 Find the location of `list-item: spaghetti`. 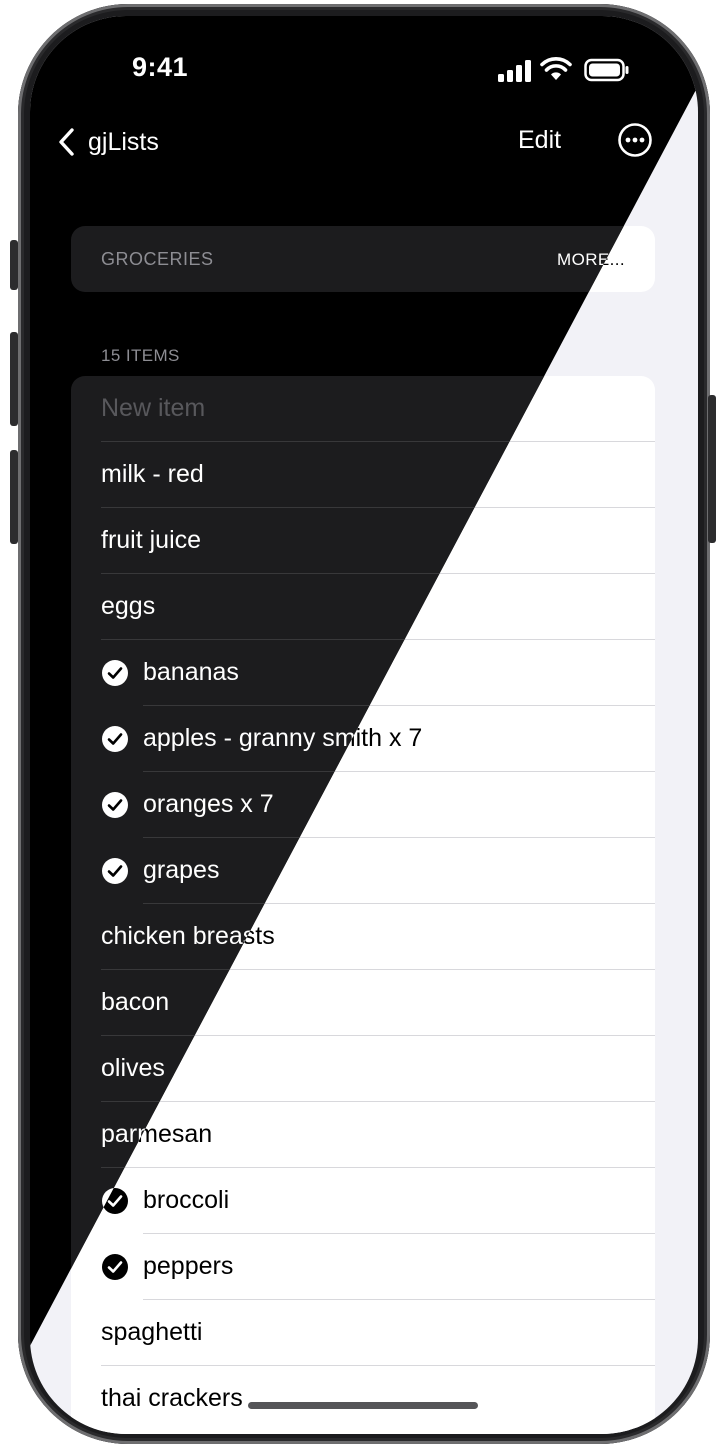

list-item: spaghetti is located at coordinates (363, 1333).